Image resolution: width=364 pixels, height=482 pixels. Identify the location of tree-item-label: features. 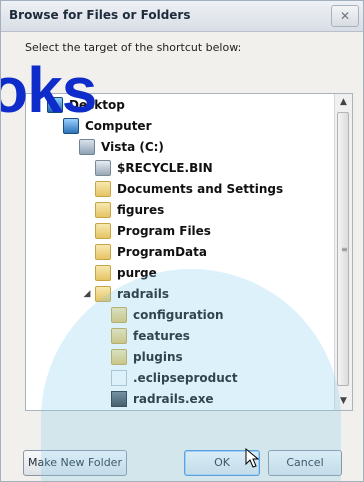
(161, 335).